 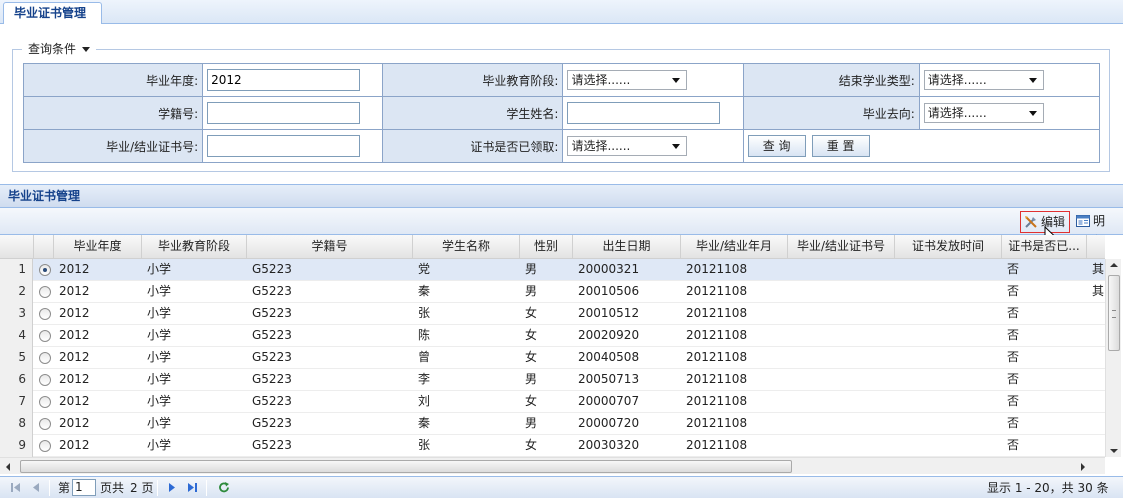 I want to click on reset-button: 重 置, so click(x=840, y=146).